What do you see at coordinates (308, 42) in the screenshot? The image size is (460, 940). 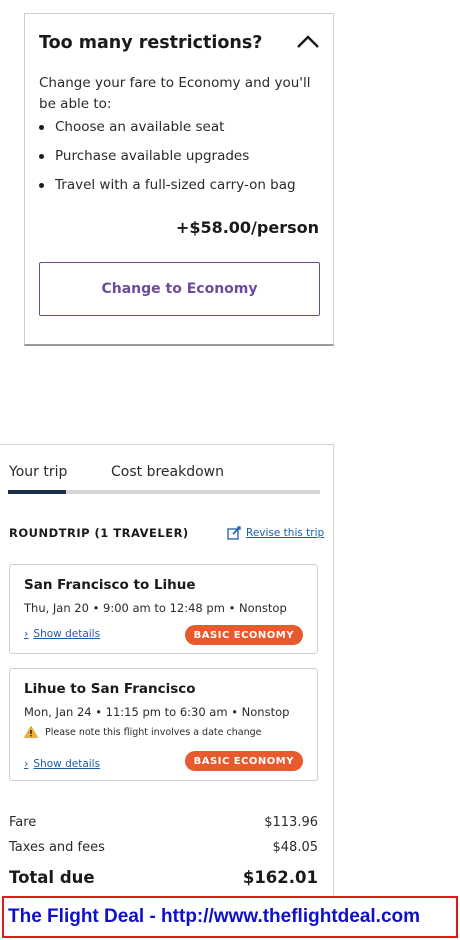 I see `chevron-up-icon` at bounding box center [308, 42].